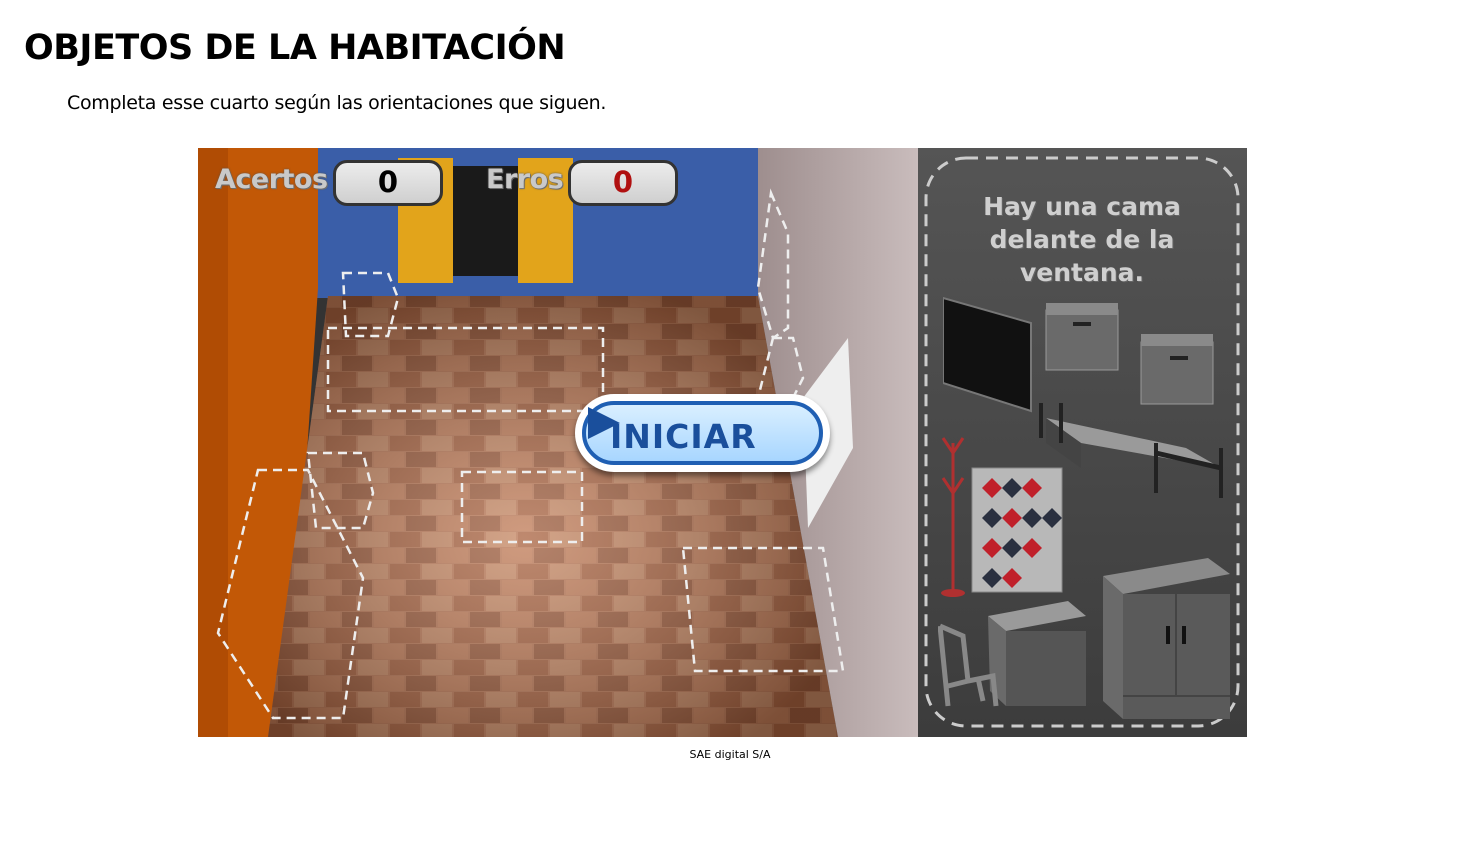  Describe the element at coordinates (1083, 337) in the screenshot. I see `nightstand-icon` at that location.